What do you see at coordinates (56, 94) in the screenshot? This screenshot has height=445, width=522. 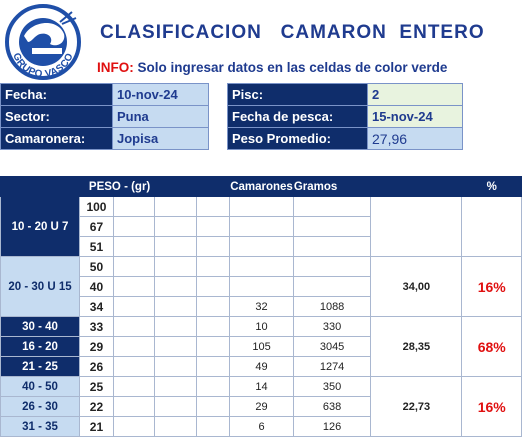 I see `fecha-label: Fecha:` at bounding box center [56, 94].